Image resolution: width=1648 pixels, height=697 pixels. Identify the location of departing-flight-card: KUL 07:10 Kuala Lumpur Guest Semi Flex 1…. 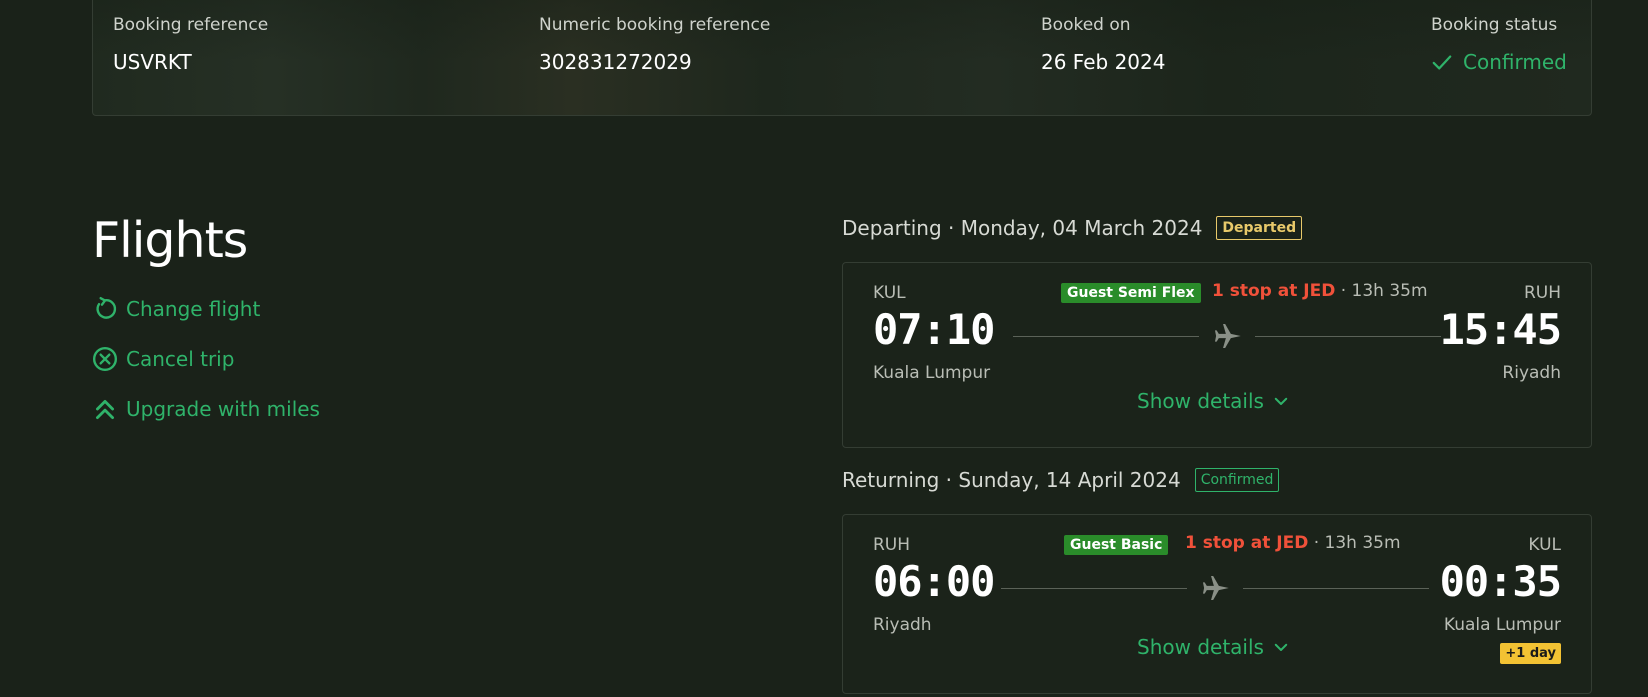
(1217, 355).